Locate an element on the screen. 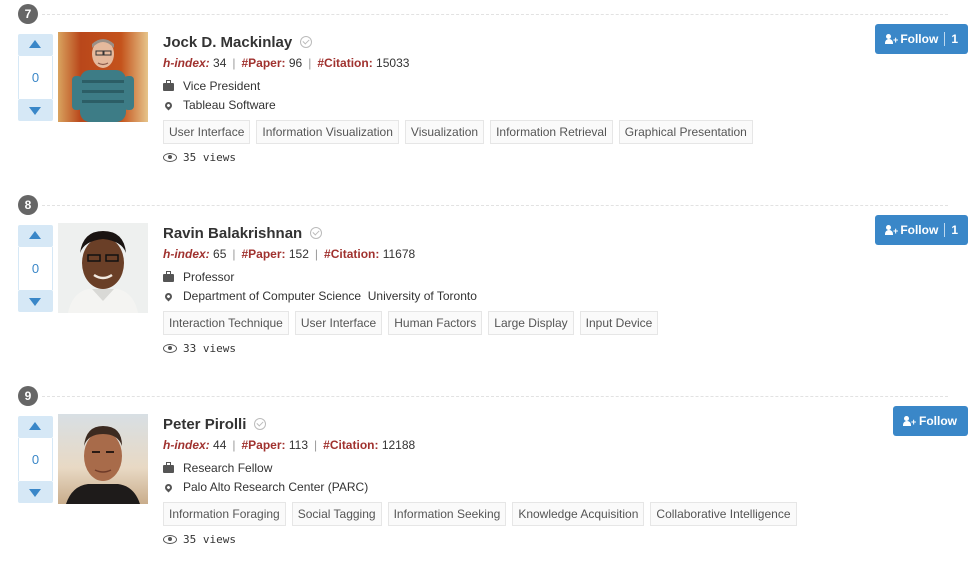  interest-tag: Interaction Technique is located at coordinates (226, 323).